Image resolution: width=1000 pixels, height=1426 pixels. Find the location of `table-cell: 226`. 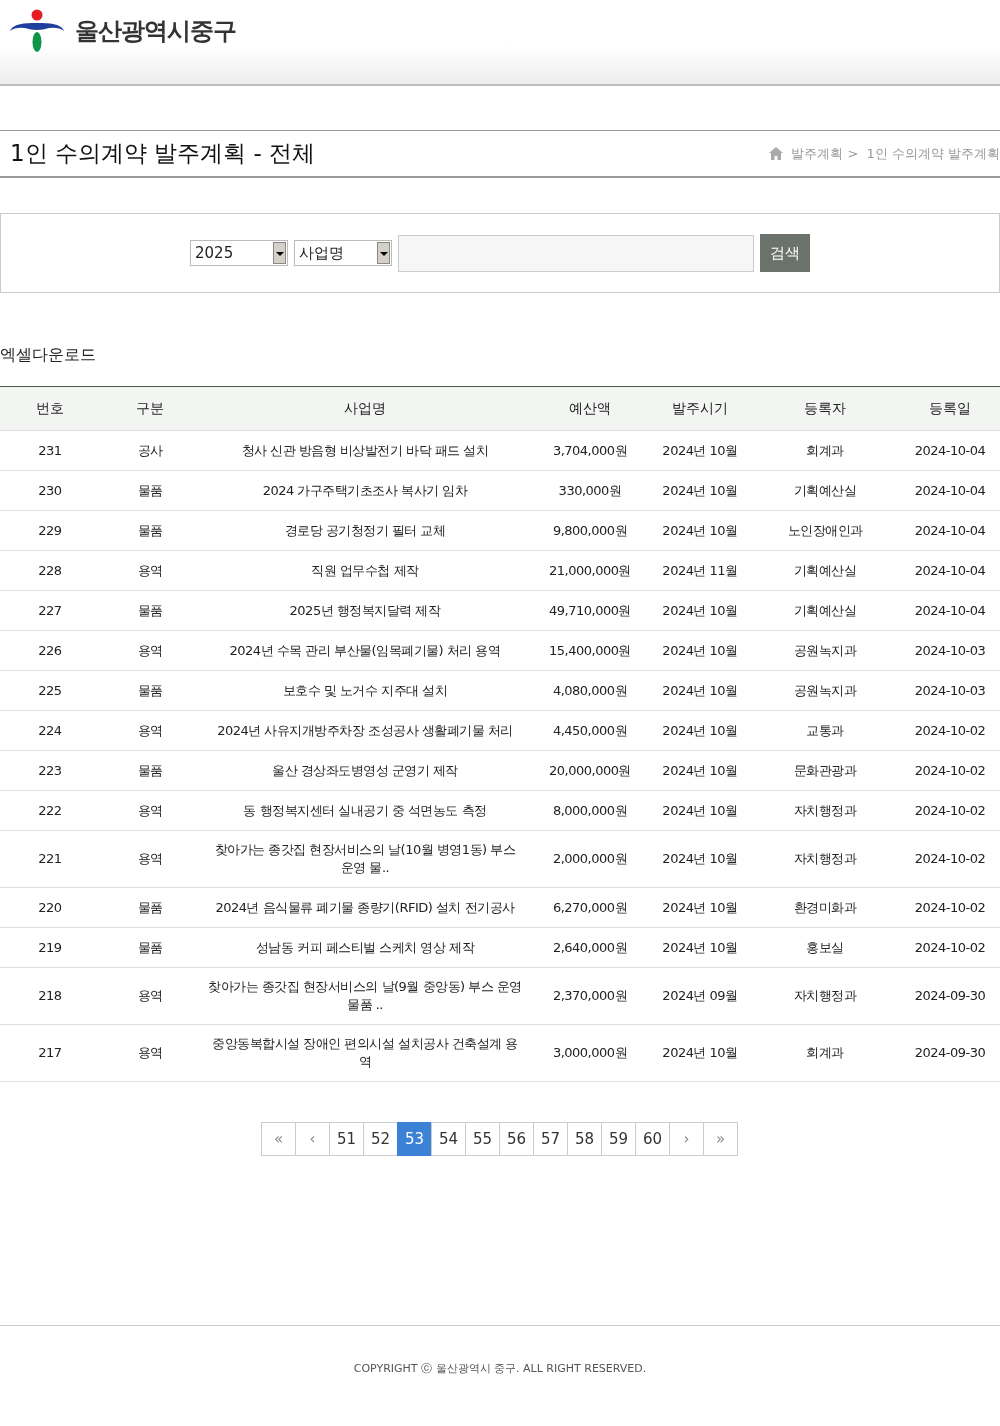

table-cell: 226 is located at coordinates (50, 650).